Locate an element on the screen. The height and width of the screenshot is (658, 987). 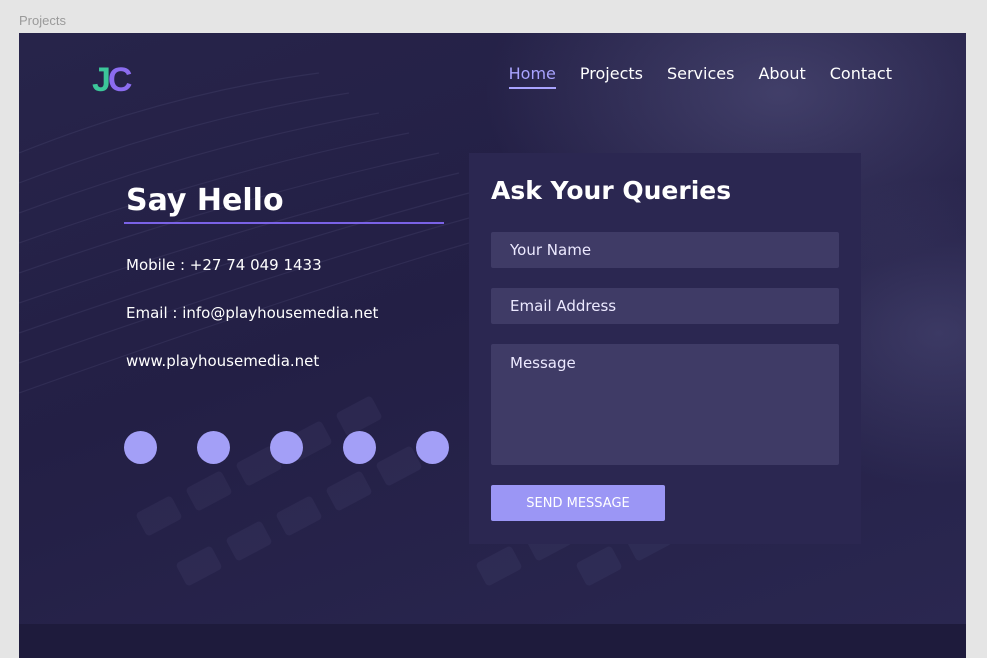
main-nav: Home Projects Services About Contact is located at coordinates (700, 76).